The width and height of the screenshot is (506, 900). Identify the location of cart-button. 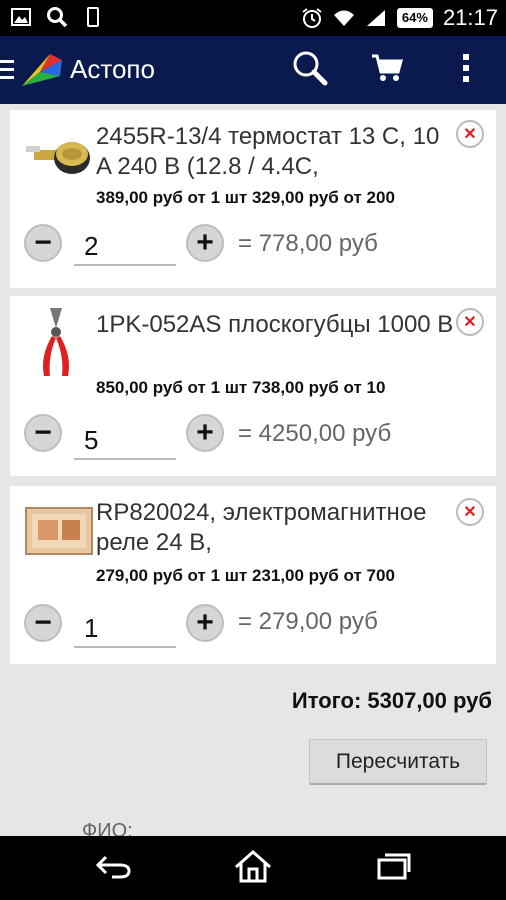
(387, 70).